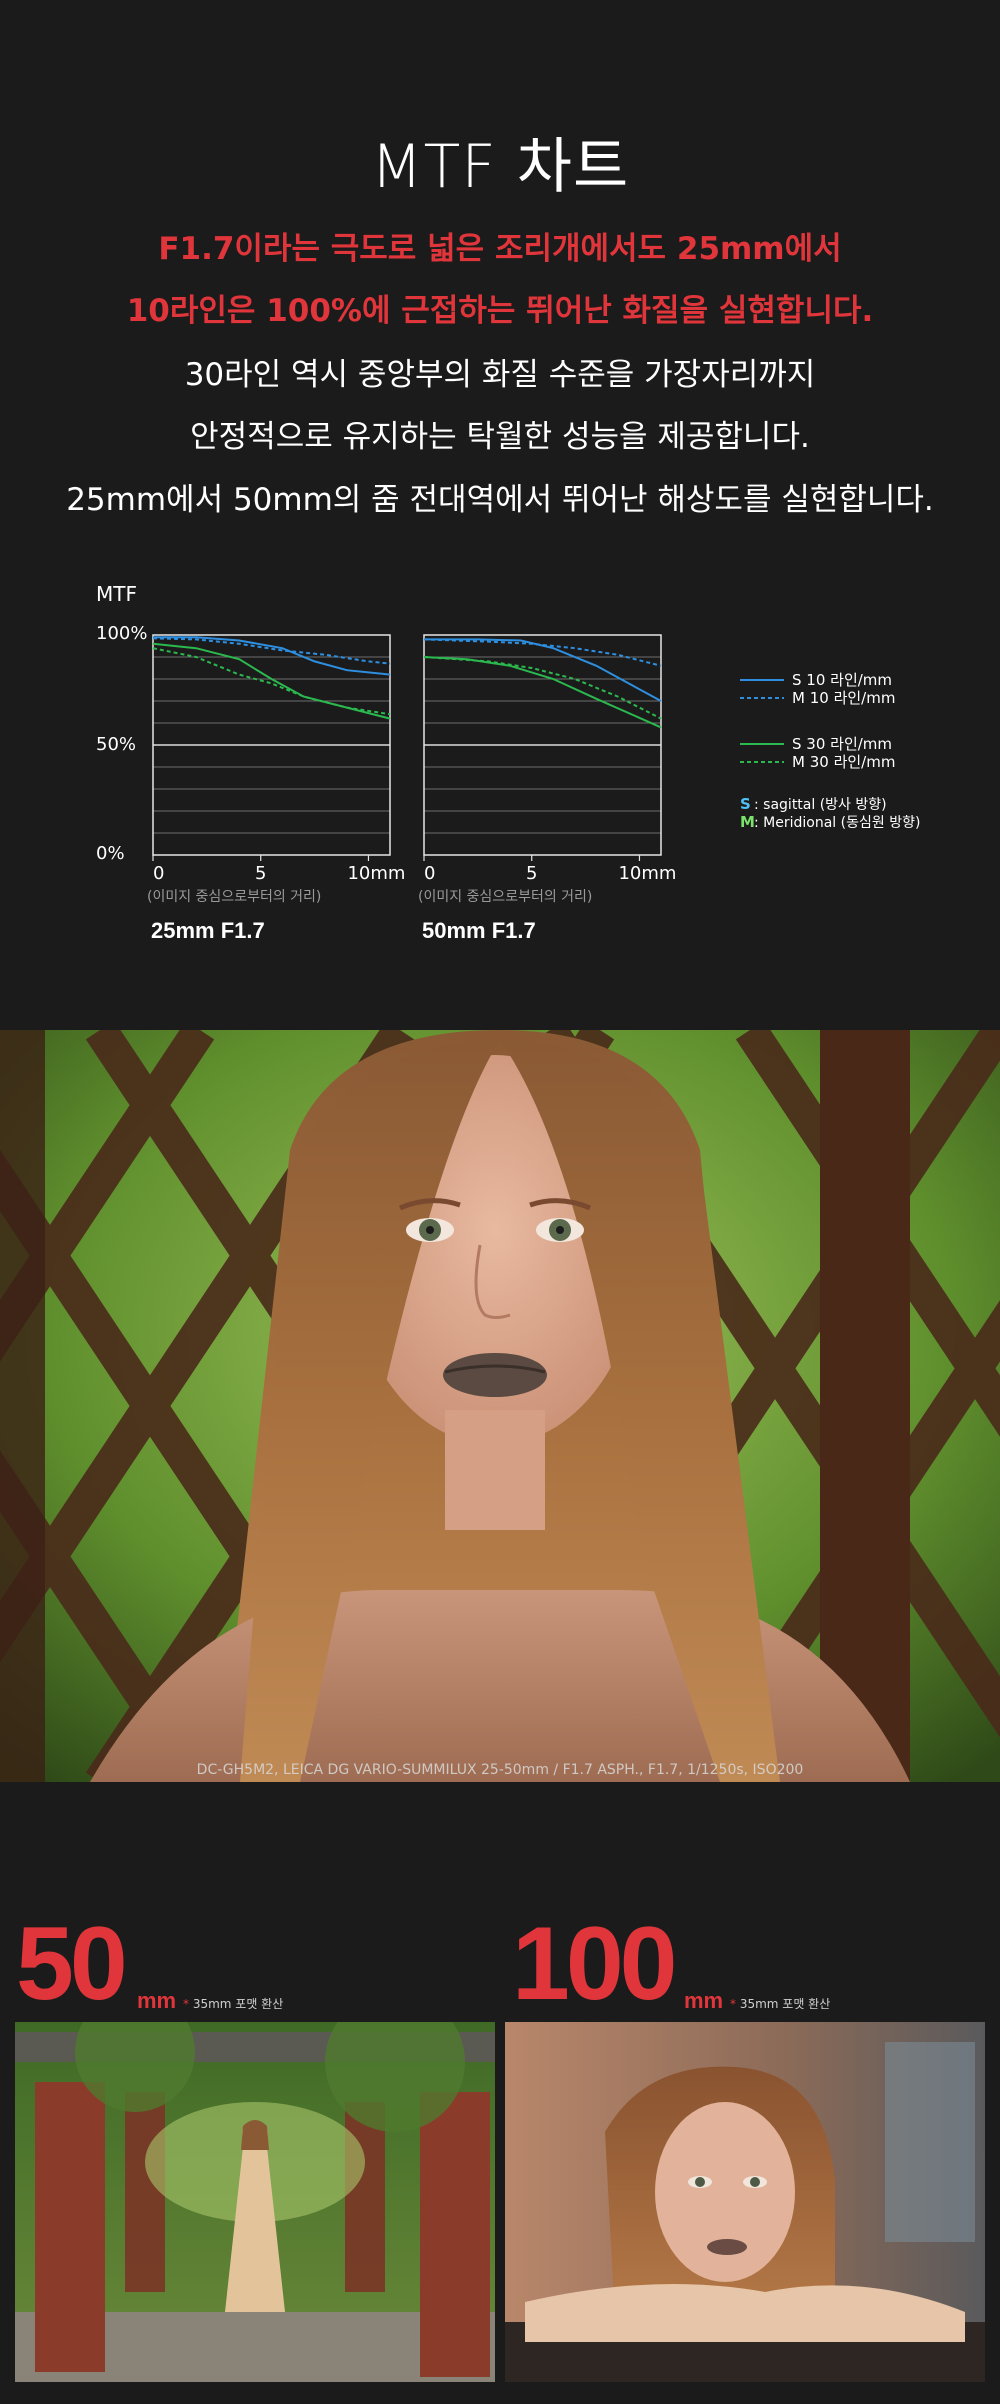 The image size is (1000, 2404). Describe the element at coordinates (704, 2000) in the screenshot. I see `focal-100-unit: mm` at that location.